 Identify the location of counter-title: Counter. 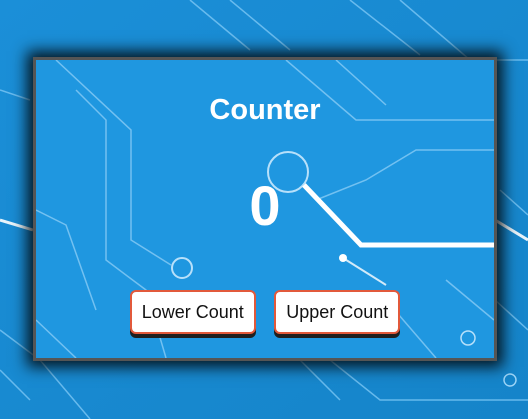
(265, 110).